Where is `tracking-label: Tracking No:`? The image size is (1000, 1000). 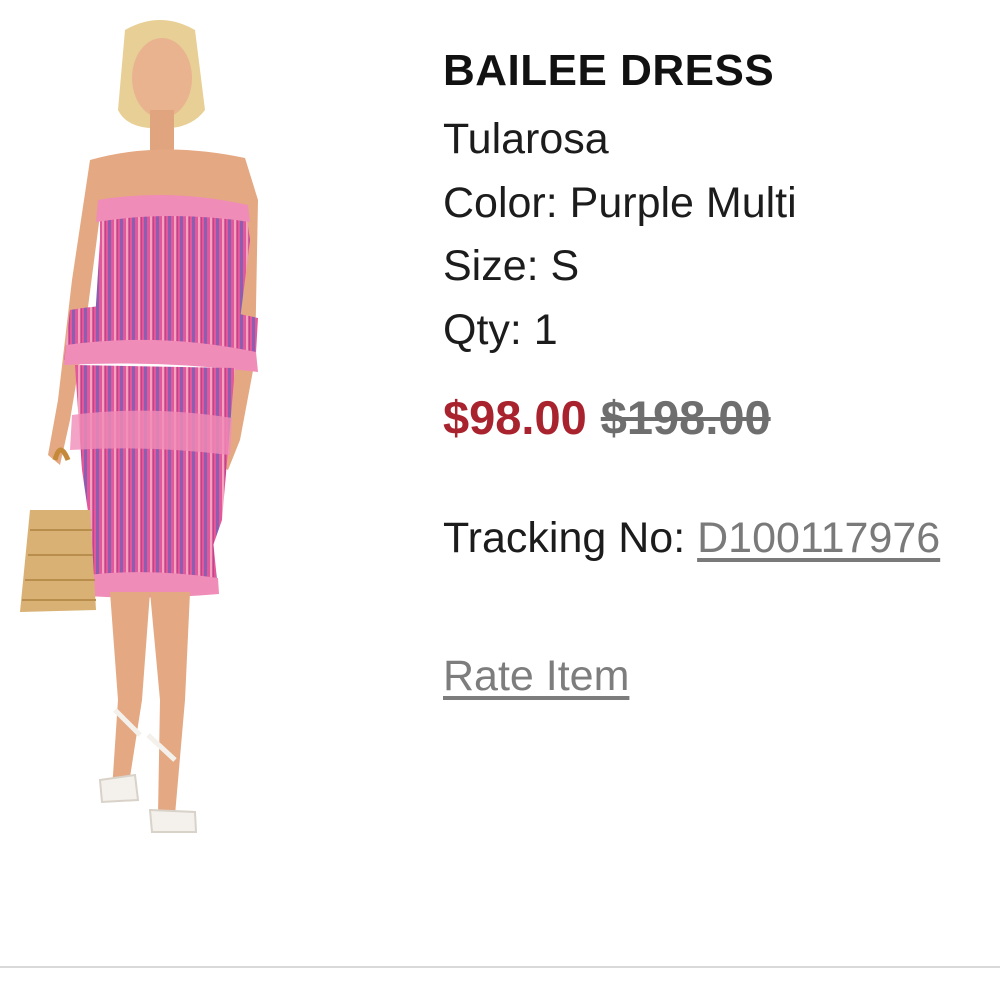 tracking-label: Tracking No: is located at coordinates (564, 538).